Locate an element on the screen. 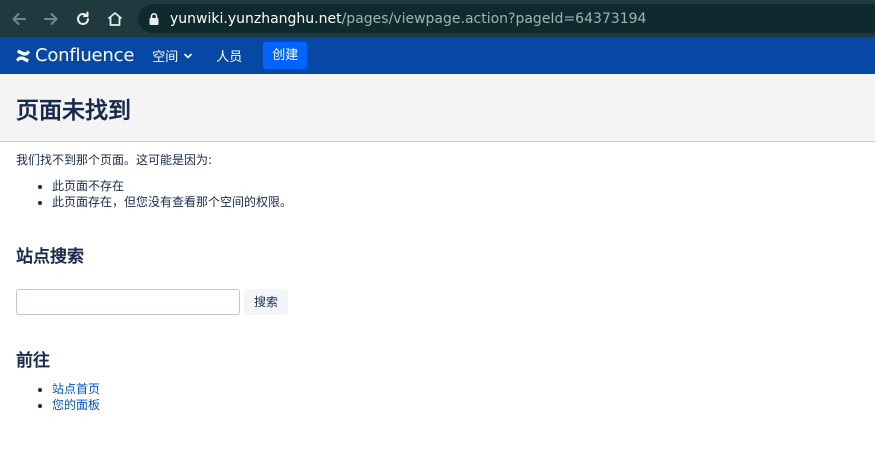 The image size is (875, 449). search-button: 搜索 is located at coordinates (266, 302).